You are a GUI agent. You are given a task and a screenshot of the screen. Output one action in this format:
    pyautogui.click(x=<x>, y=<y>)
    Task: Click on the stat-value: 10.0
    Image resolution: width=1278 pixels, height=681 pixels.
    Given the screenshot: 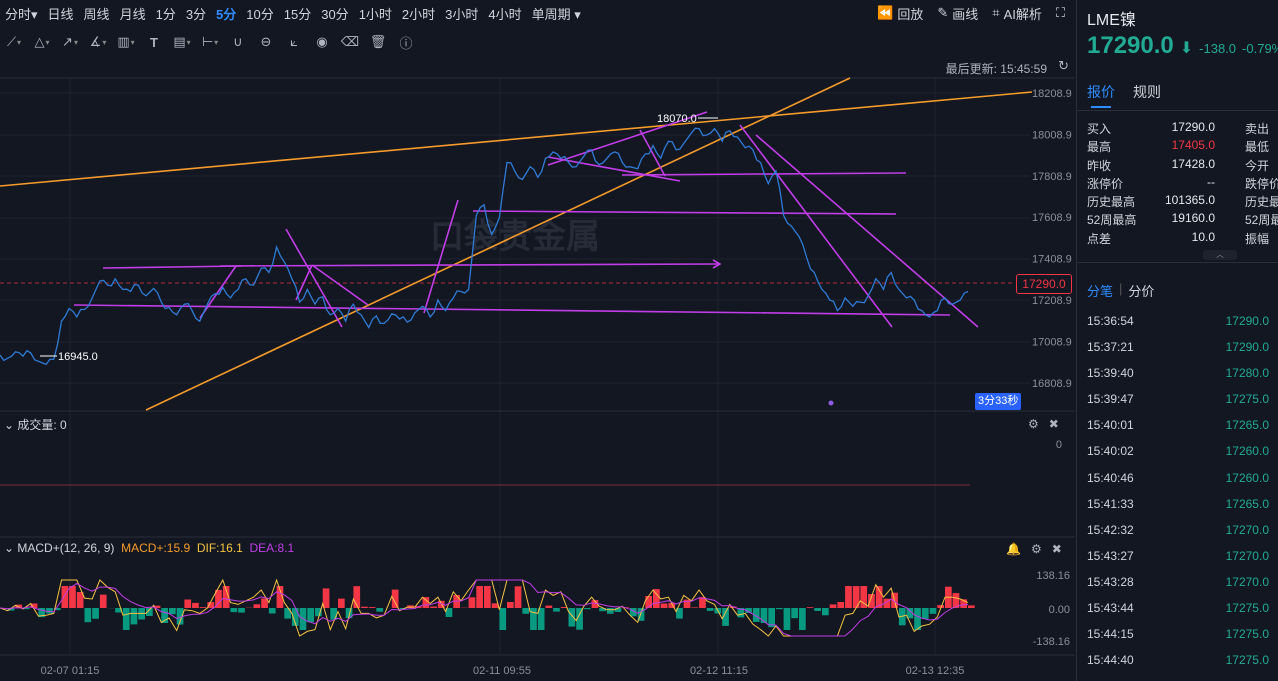 What is the action you would take?
    pyautogui.click(x=1203, y=236)
    